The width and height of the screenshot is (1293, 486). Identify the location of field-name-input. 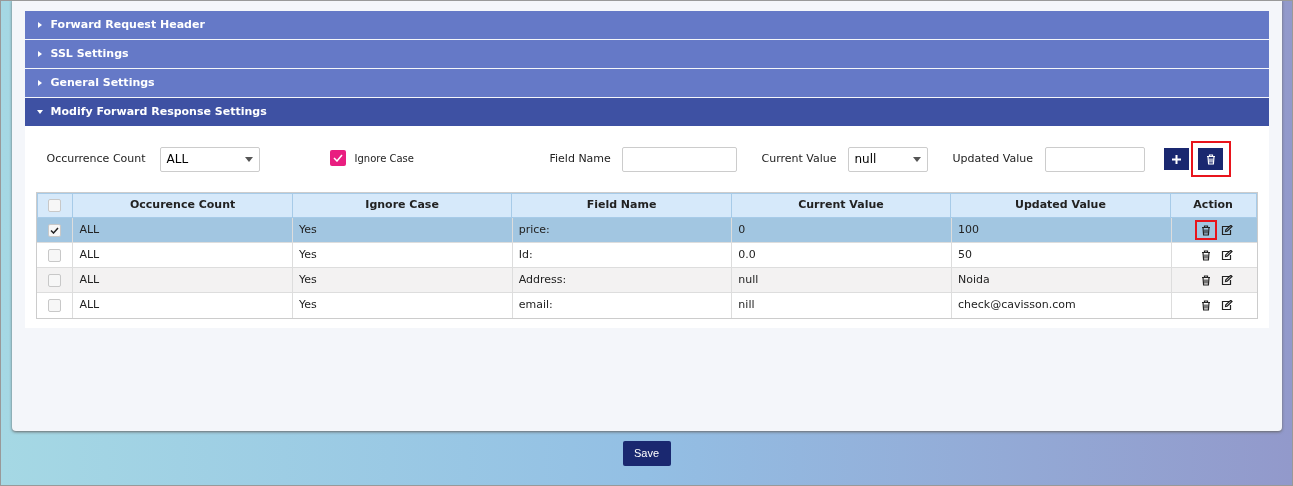
(679, 159).